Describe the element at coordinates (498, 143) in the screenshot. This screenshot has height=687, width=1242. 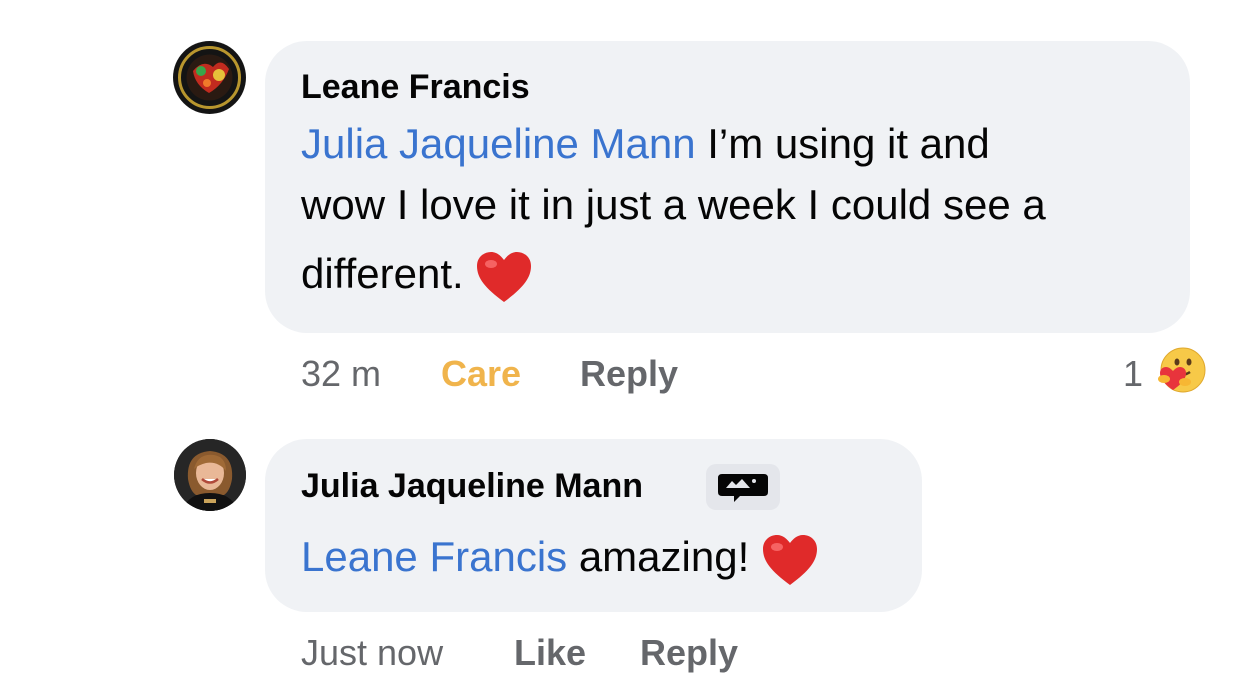
I see `mention-link: Julia Jaqueline Mann` at that location.